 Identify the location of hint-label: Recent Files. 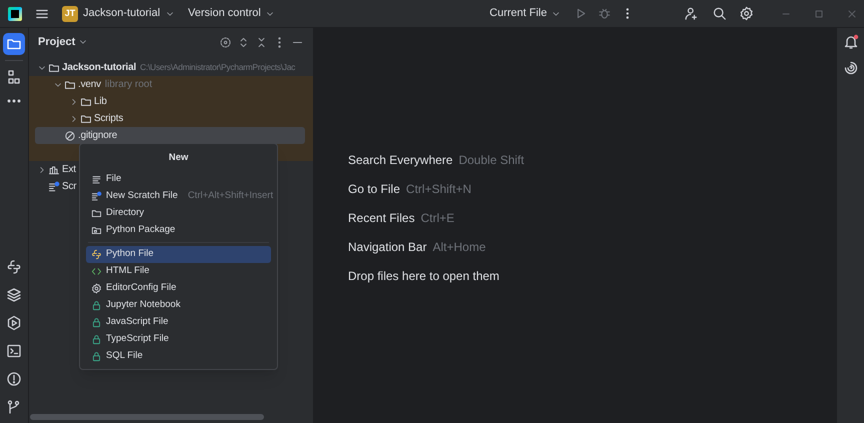
(381, 218).